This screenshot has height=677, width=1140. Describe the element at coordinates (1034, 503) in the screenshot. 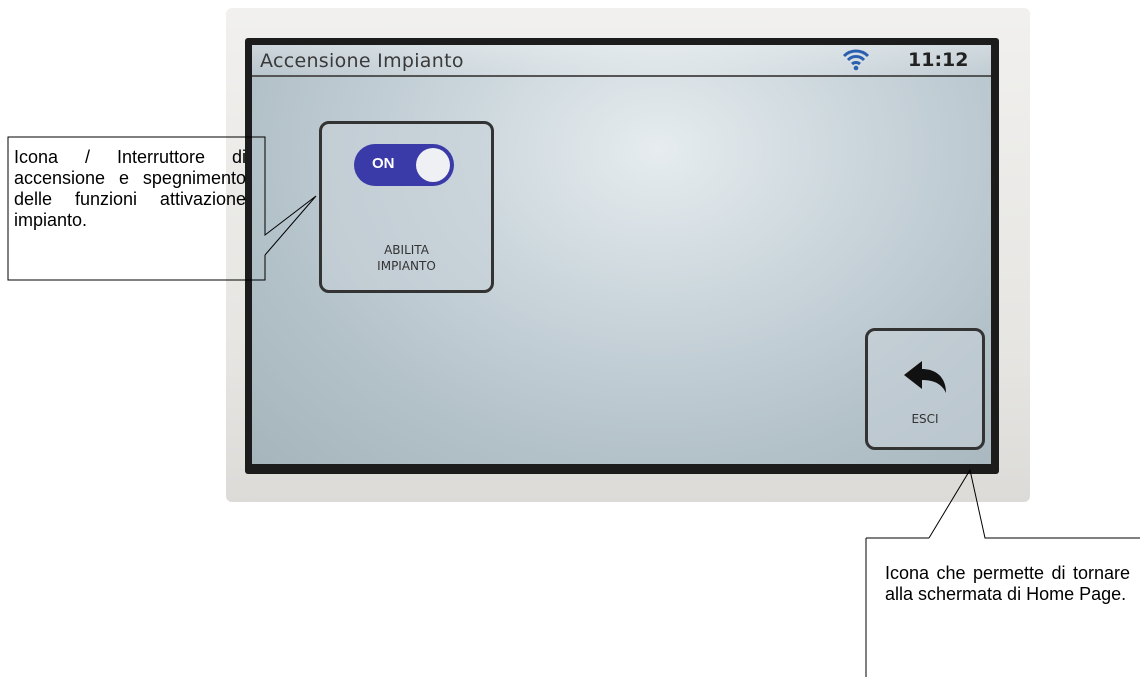

I see `right-callout-pointer` at that location.